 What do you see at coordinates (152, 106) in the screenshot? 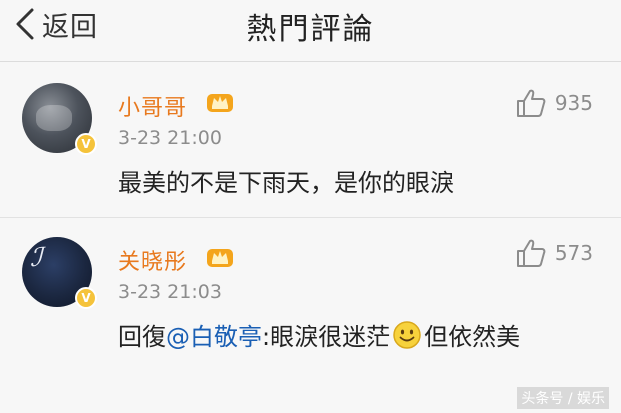
I see `username: 小哥哥` at bounding box center [152, 106].